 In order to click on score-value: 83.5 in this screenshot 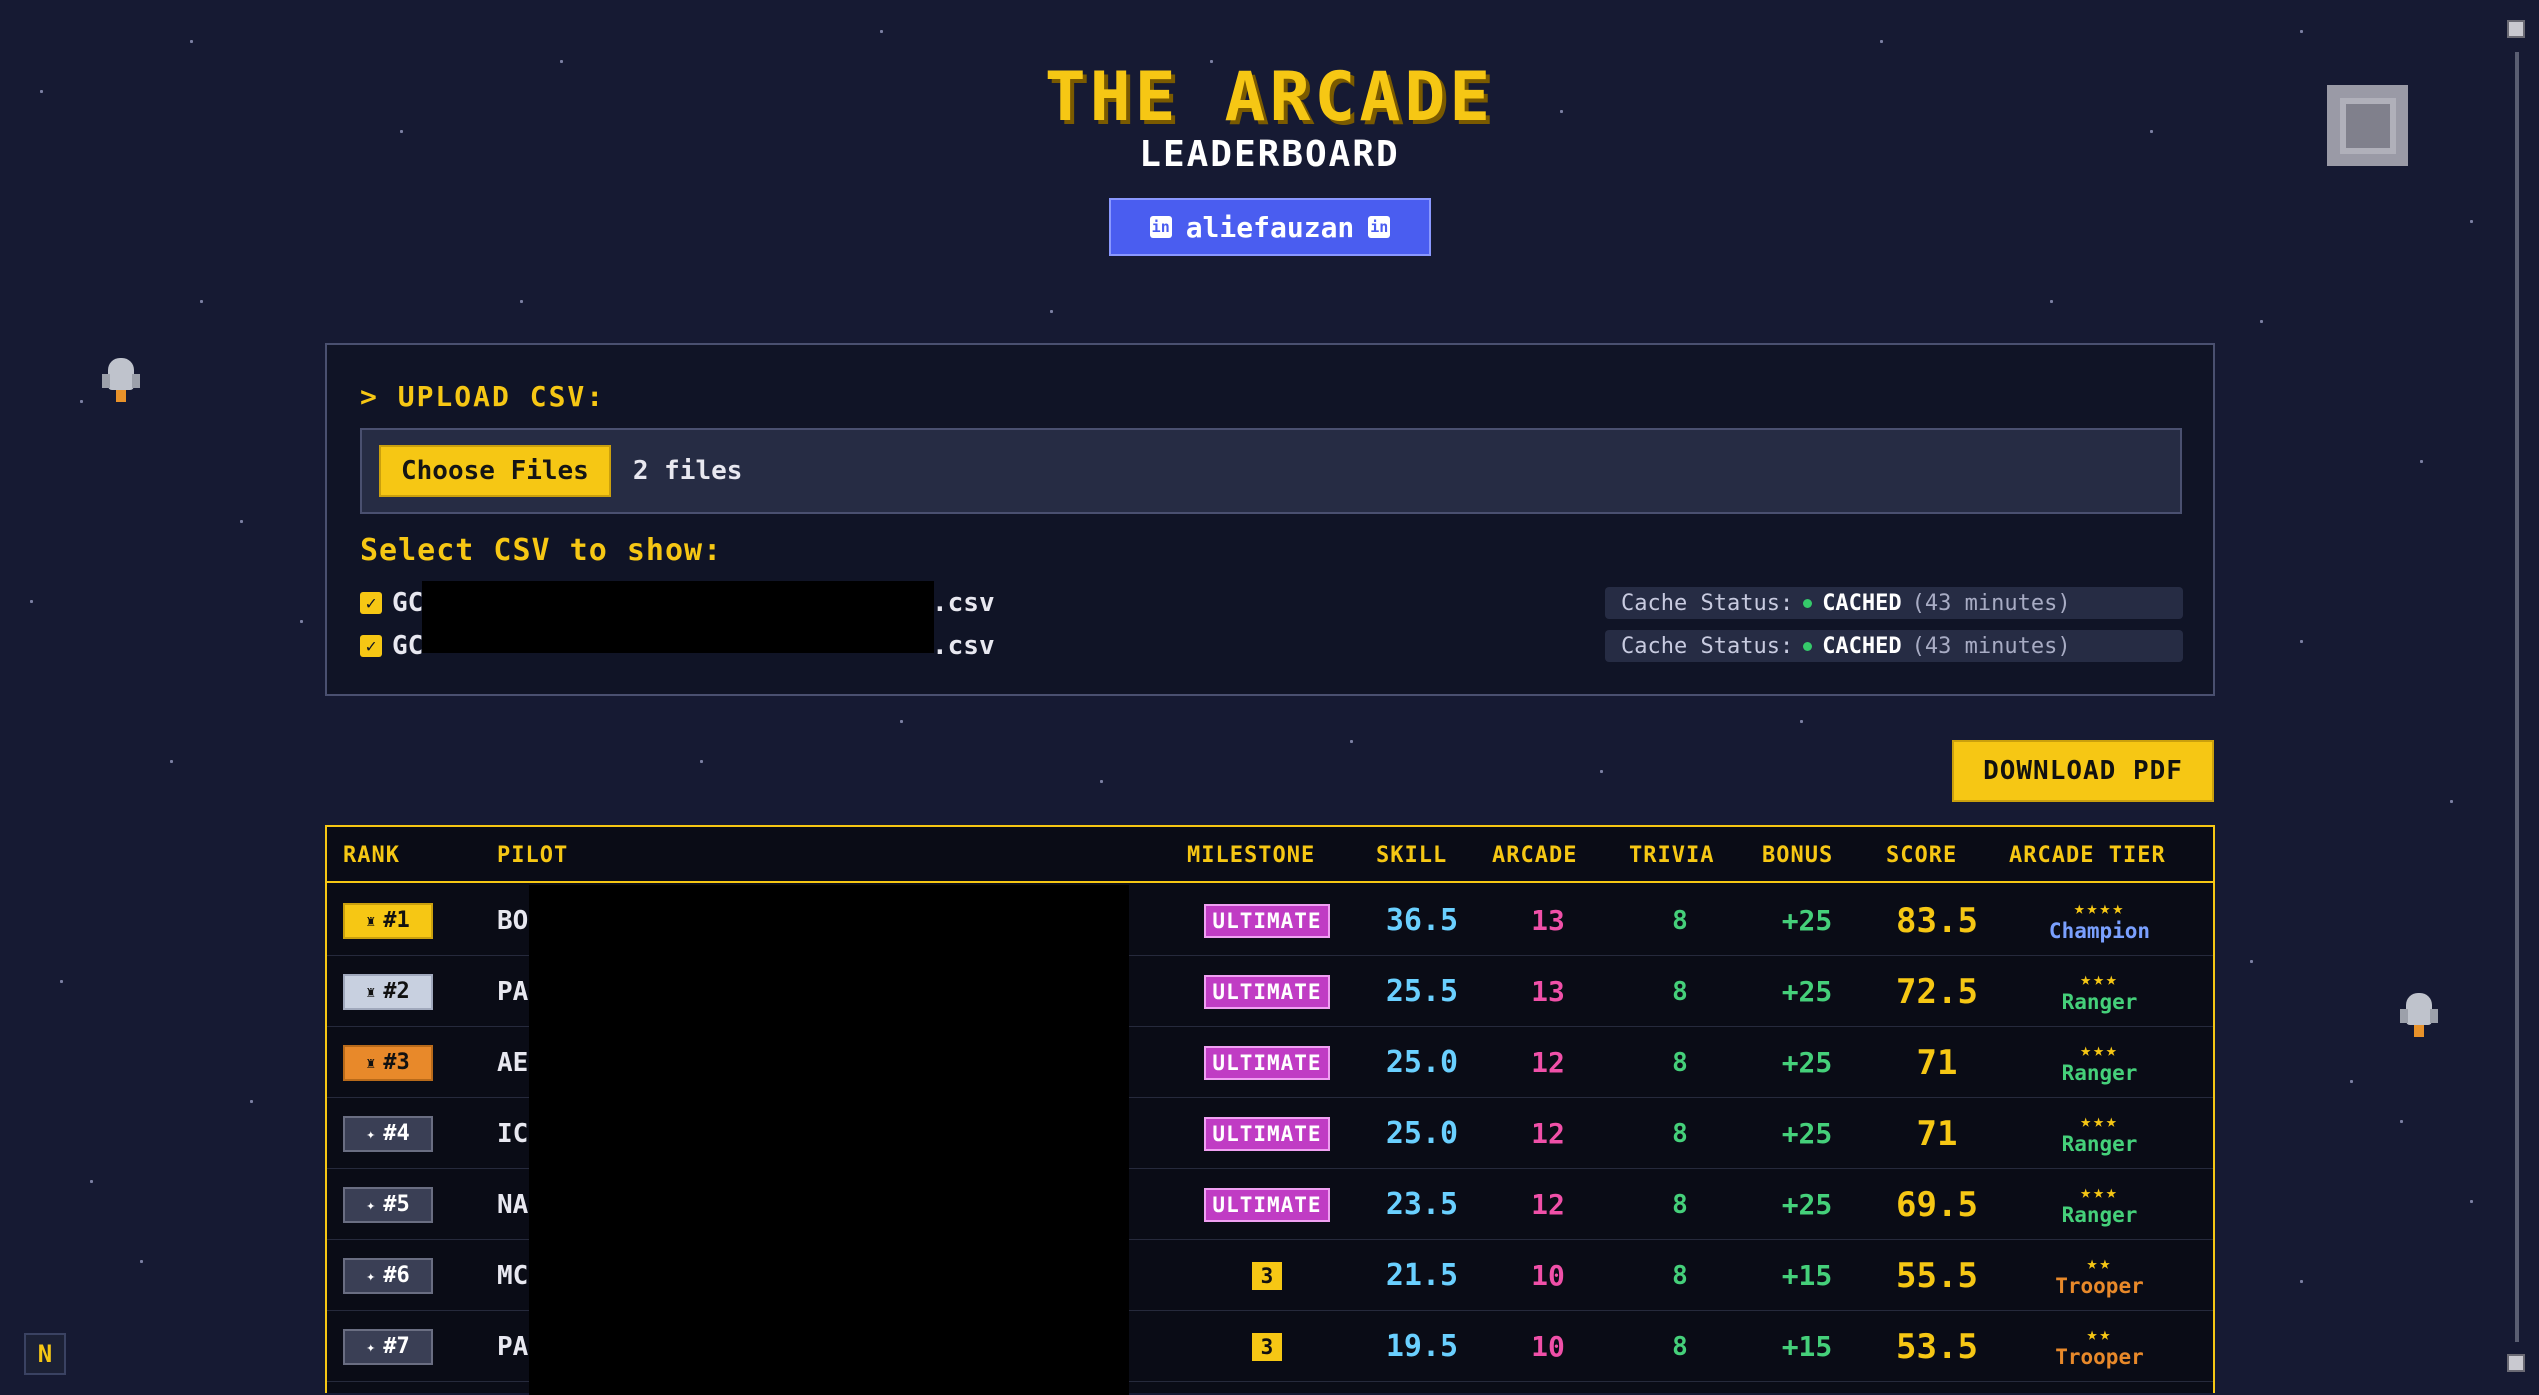, I will do `click(1937, 920)`.